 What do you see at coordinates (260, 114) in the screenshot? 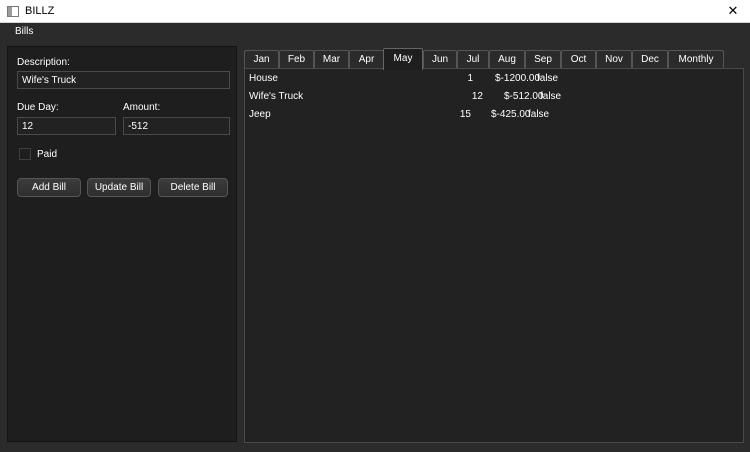
I see `bill-name: Jeep` at bounding box center [260, 114].